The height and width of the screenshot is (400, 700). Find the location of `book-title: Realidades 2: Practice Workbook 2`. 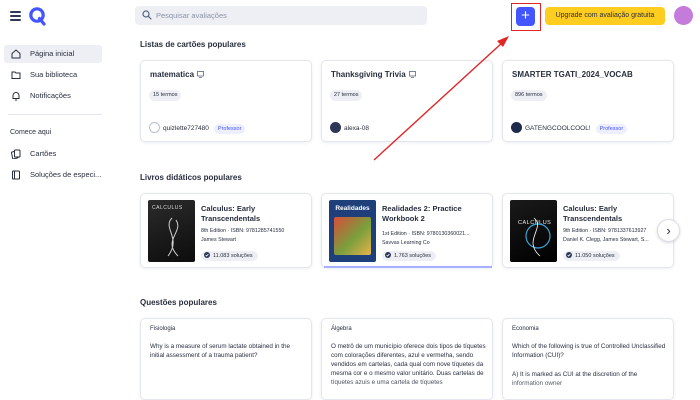

book-title: Realidades 2: Practice Workbook 2 is located at coordinates (422, 213).